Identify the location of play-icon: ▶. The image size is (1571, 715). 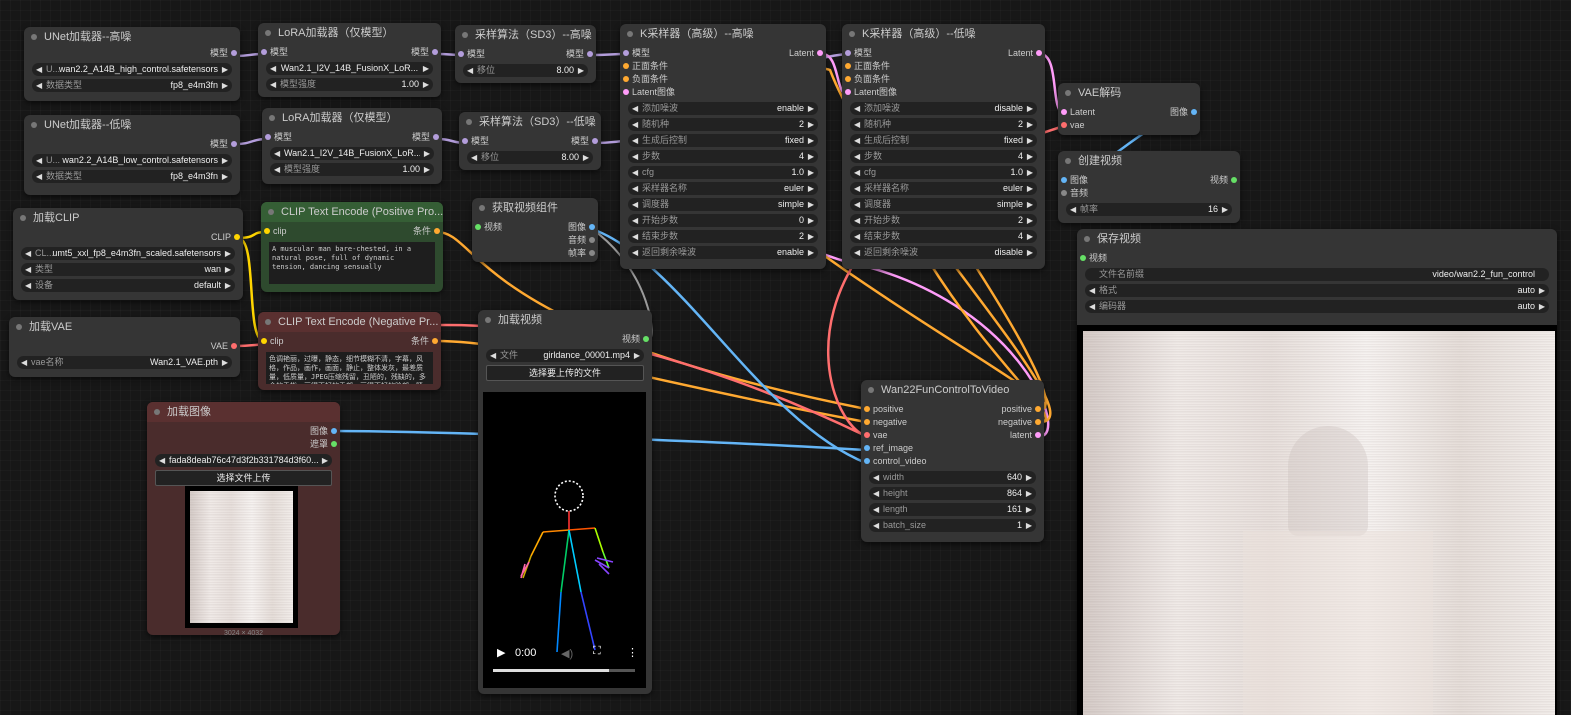
(501, 652).